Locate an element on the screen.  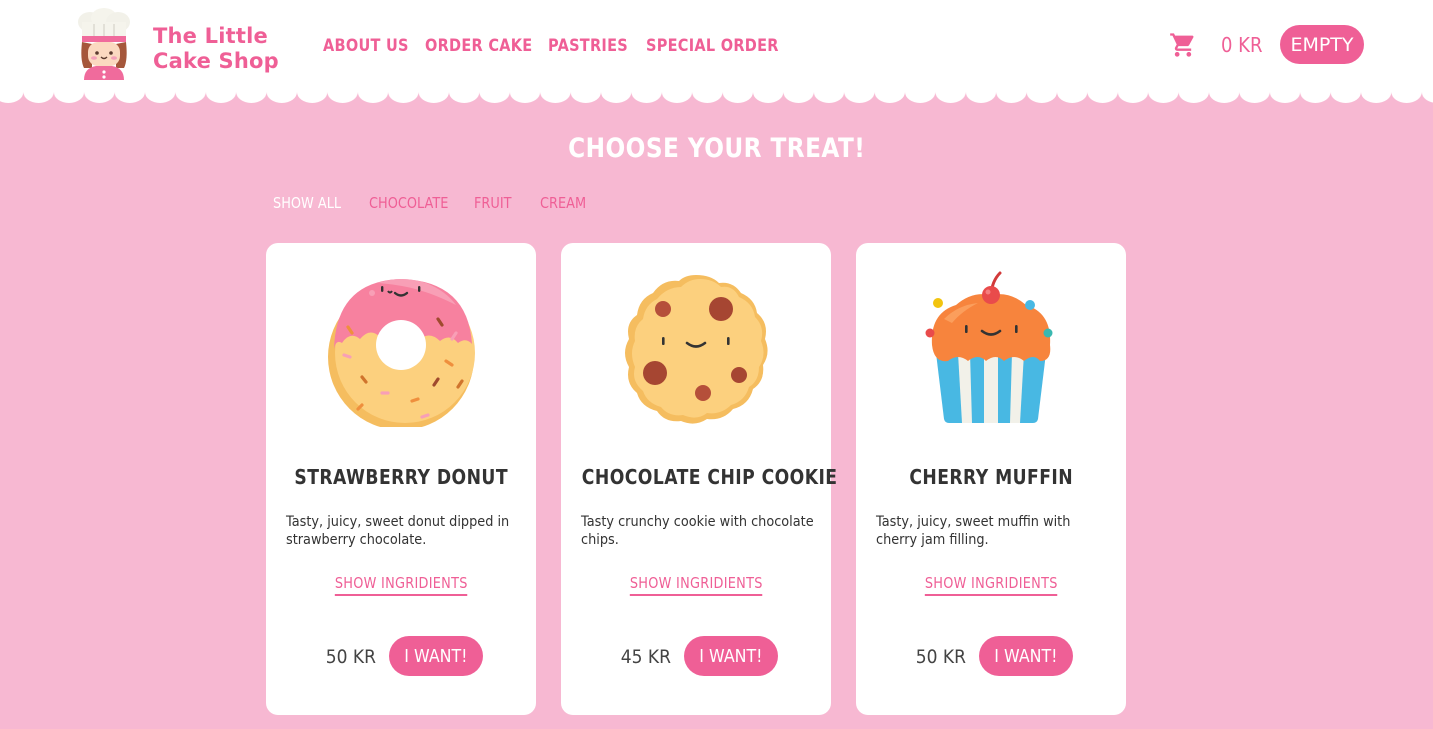
brand-name: The Little Cake Shop is located at coordinates (228, 49).